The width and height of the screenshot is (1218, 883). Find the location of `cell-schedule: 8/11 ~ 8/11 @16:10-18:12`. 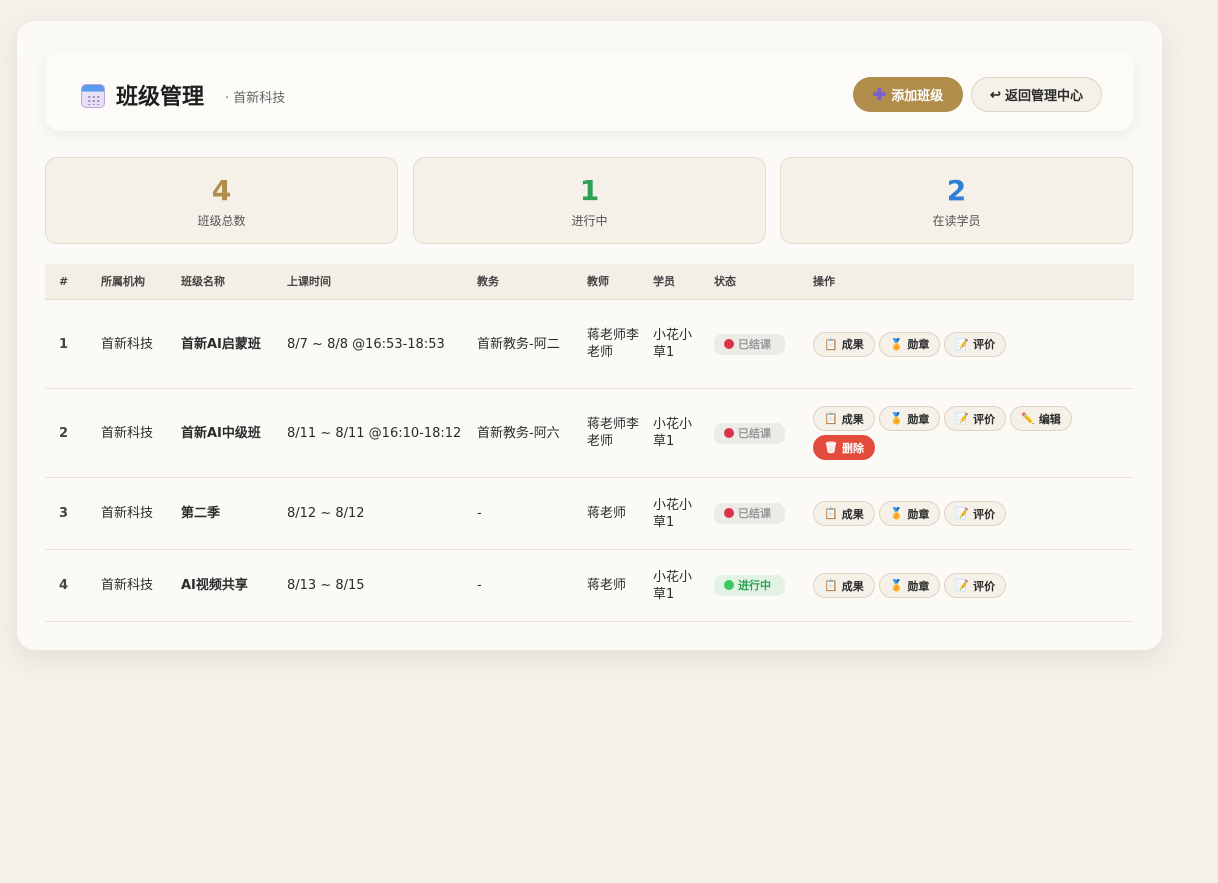

cell-schedule: 8/11 ~ 8/11 @16:10-18:12 is located at coordinates (374, 433).